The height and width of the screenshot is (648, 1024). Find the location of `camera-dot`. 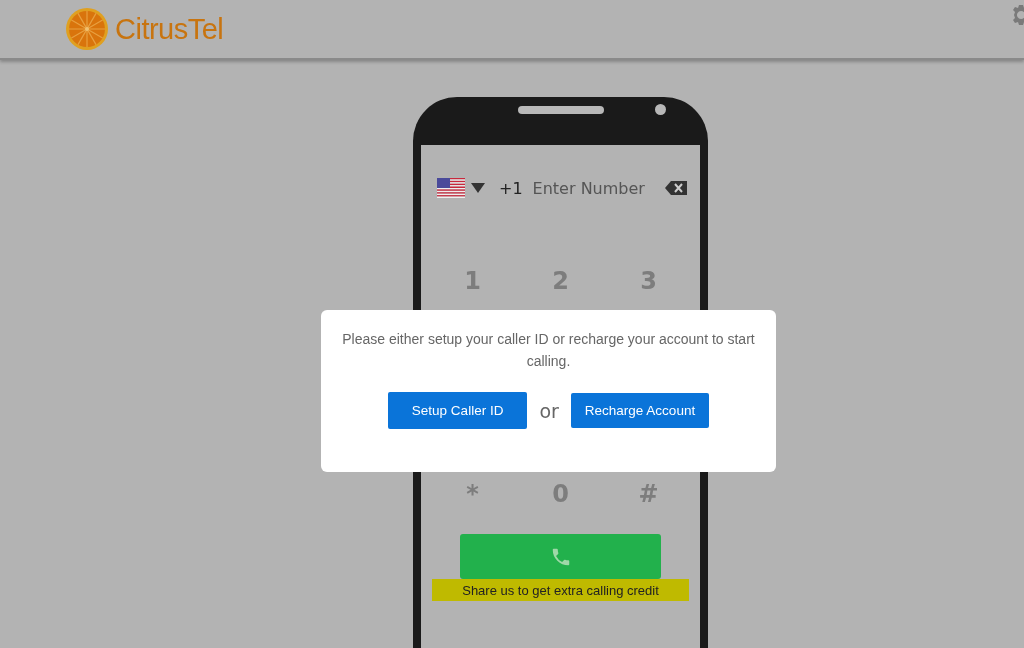

camera-dot is located at coordinates (660, 109).